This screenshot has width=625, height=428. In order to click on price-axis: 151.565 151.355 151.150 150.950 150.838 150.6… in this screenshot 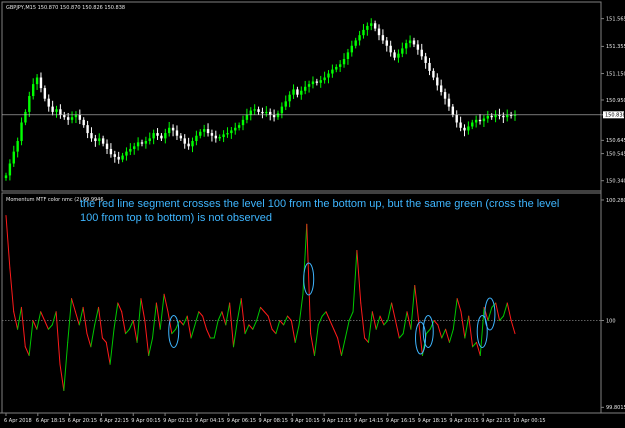, I will do `click(613, 100)`.